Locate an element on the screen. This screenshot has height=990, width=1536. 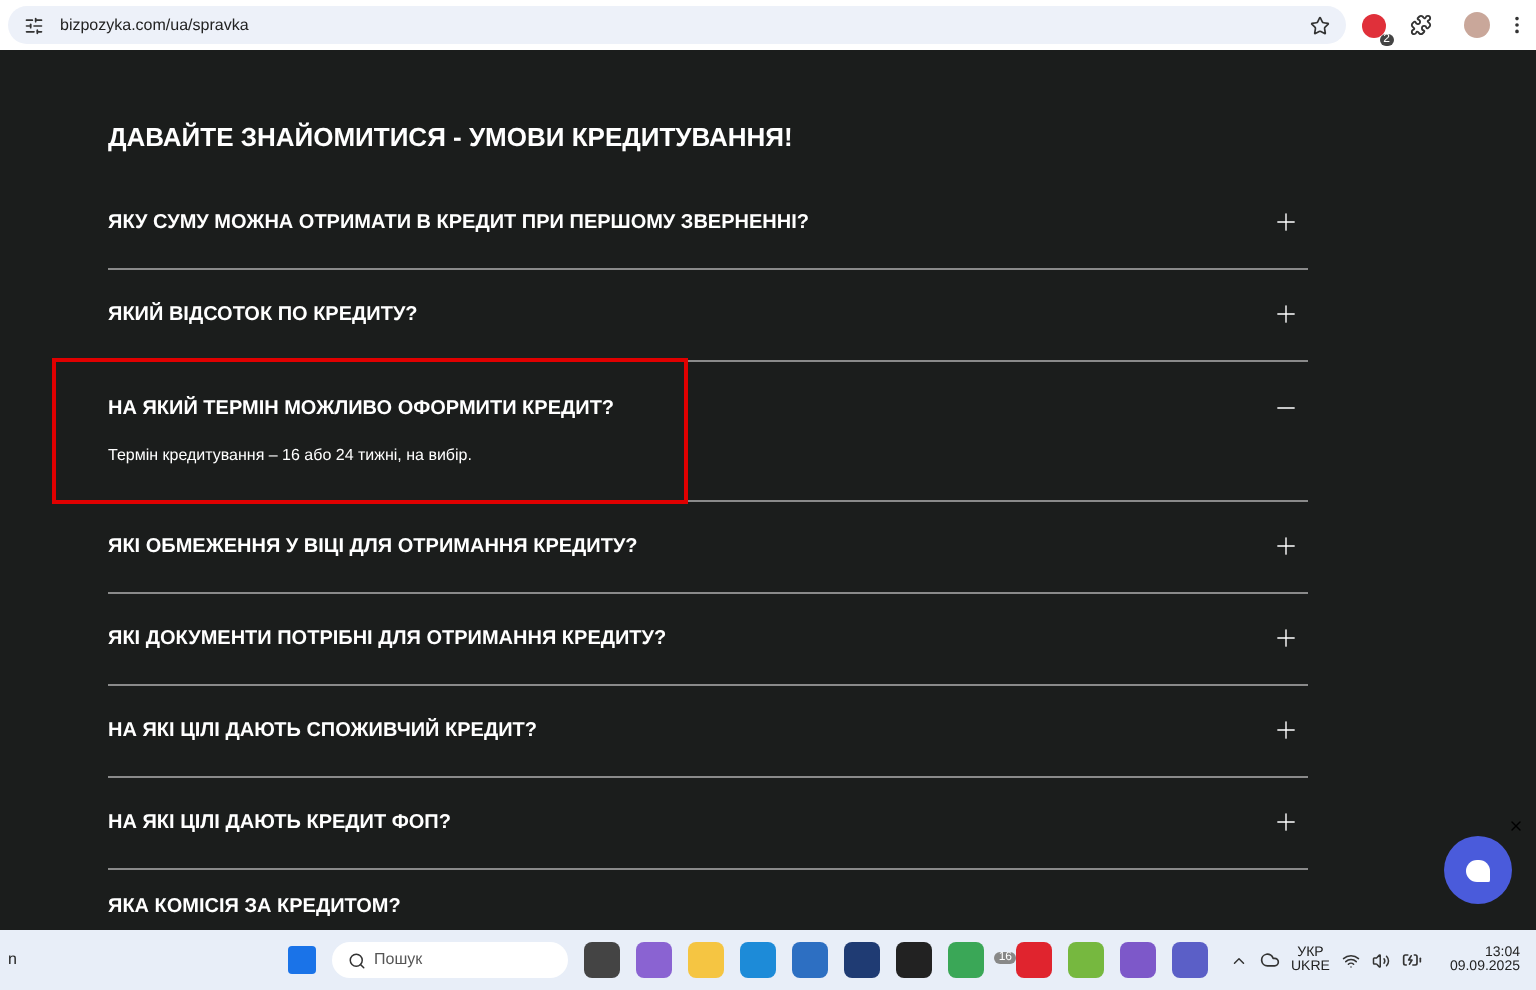
search-icon is located at coordinates (357, 960).